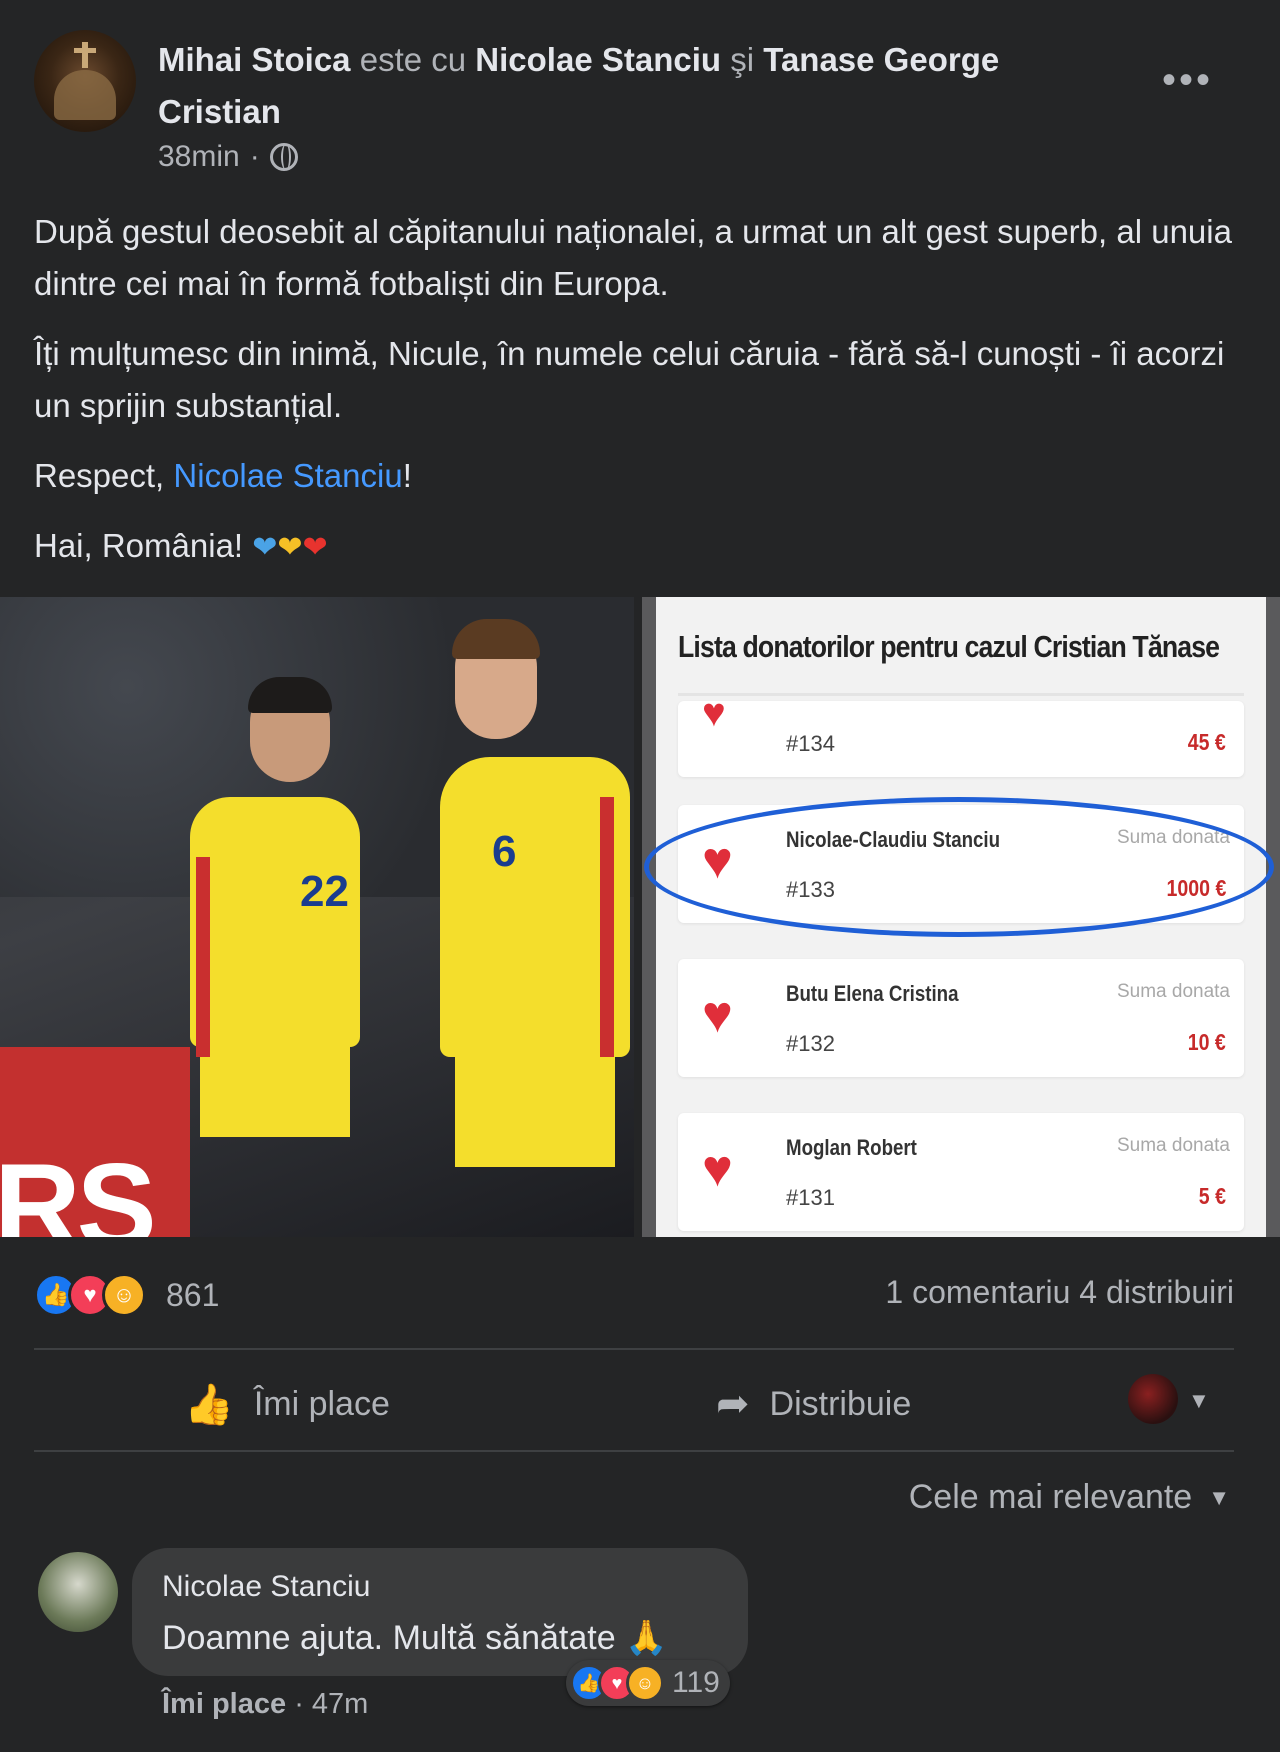  Describe the element at coordinates (321, 1403) in the screenshot. I see `like-label: Îmi place` at that location.